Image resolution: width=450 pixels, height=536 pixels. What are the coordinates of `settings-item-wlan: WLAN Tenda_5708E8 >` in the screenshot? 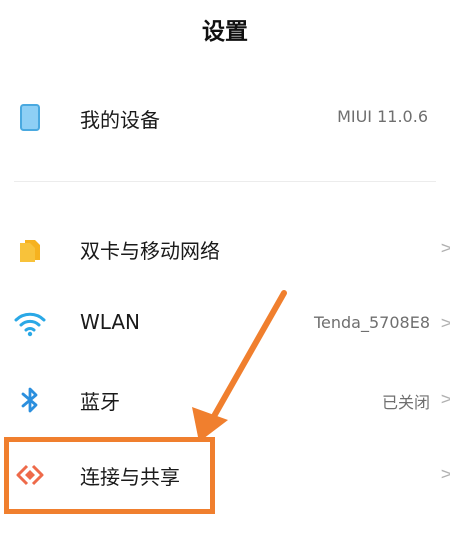 It's located at (225, 324).